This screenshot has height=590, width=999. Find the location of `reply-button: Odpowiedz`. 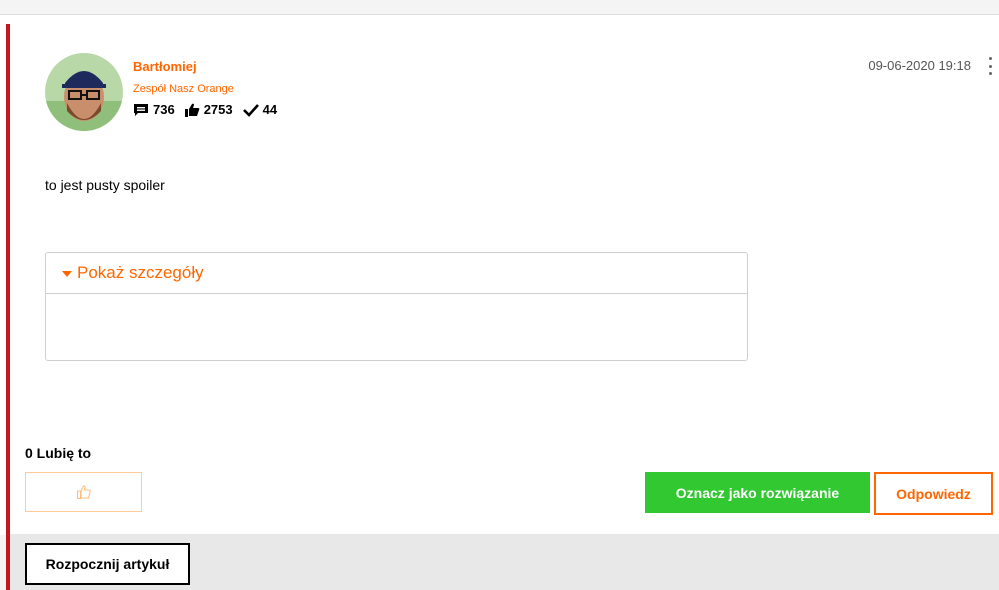

reply-button: Odpowiedz is located at coordinates (933, 493).